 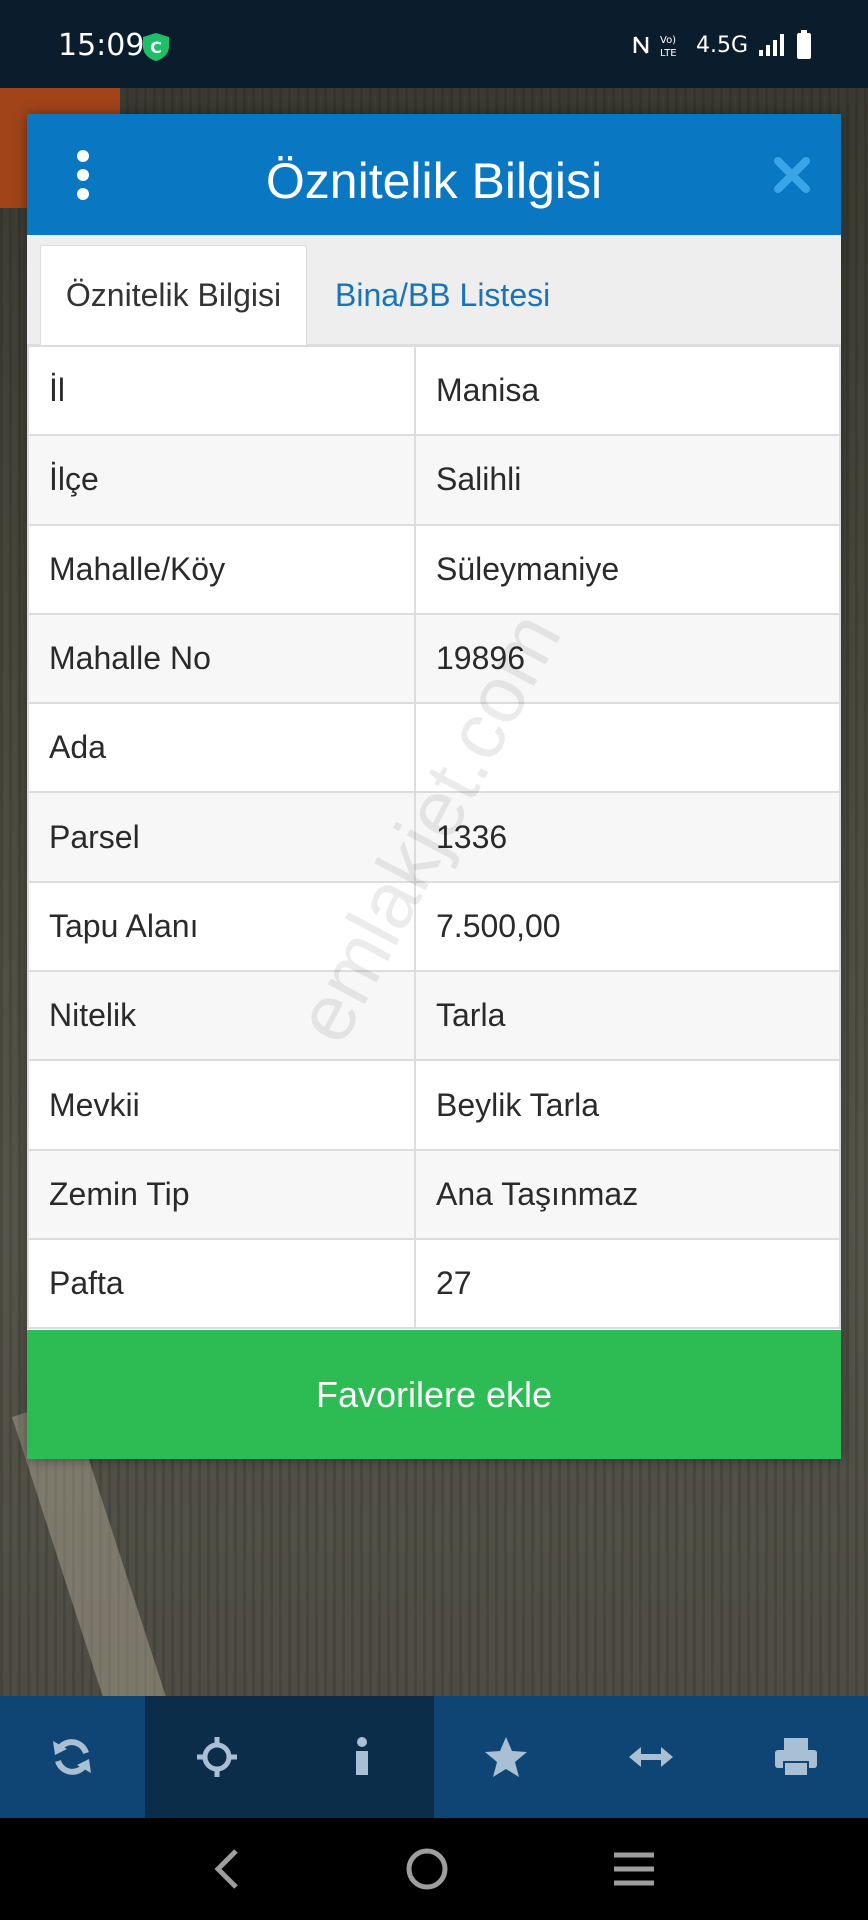 What do you see at coordinates (627, 390) in the screenshot?
I see `attribute-value: Manisa` at bounding box center [627, 390].